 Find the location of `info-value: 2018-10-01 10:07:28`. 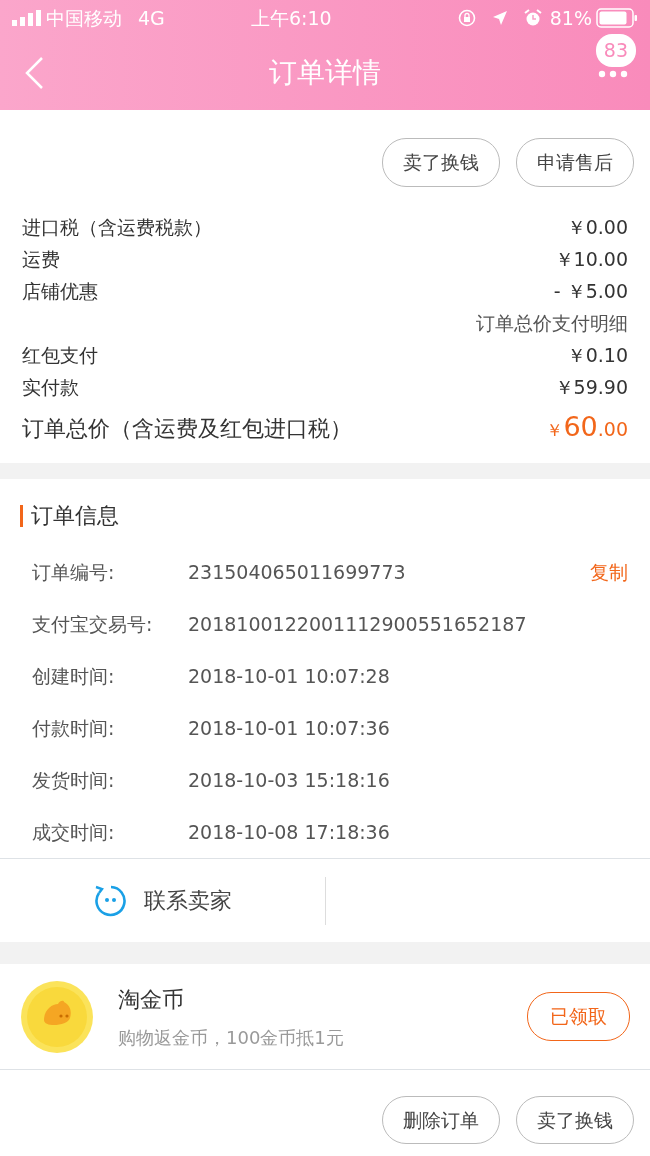

info-value: 2018-10-01 10:07:28 is located at coordinates (289, 676).